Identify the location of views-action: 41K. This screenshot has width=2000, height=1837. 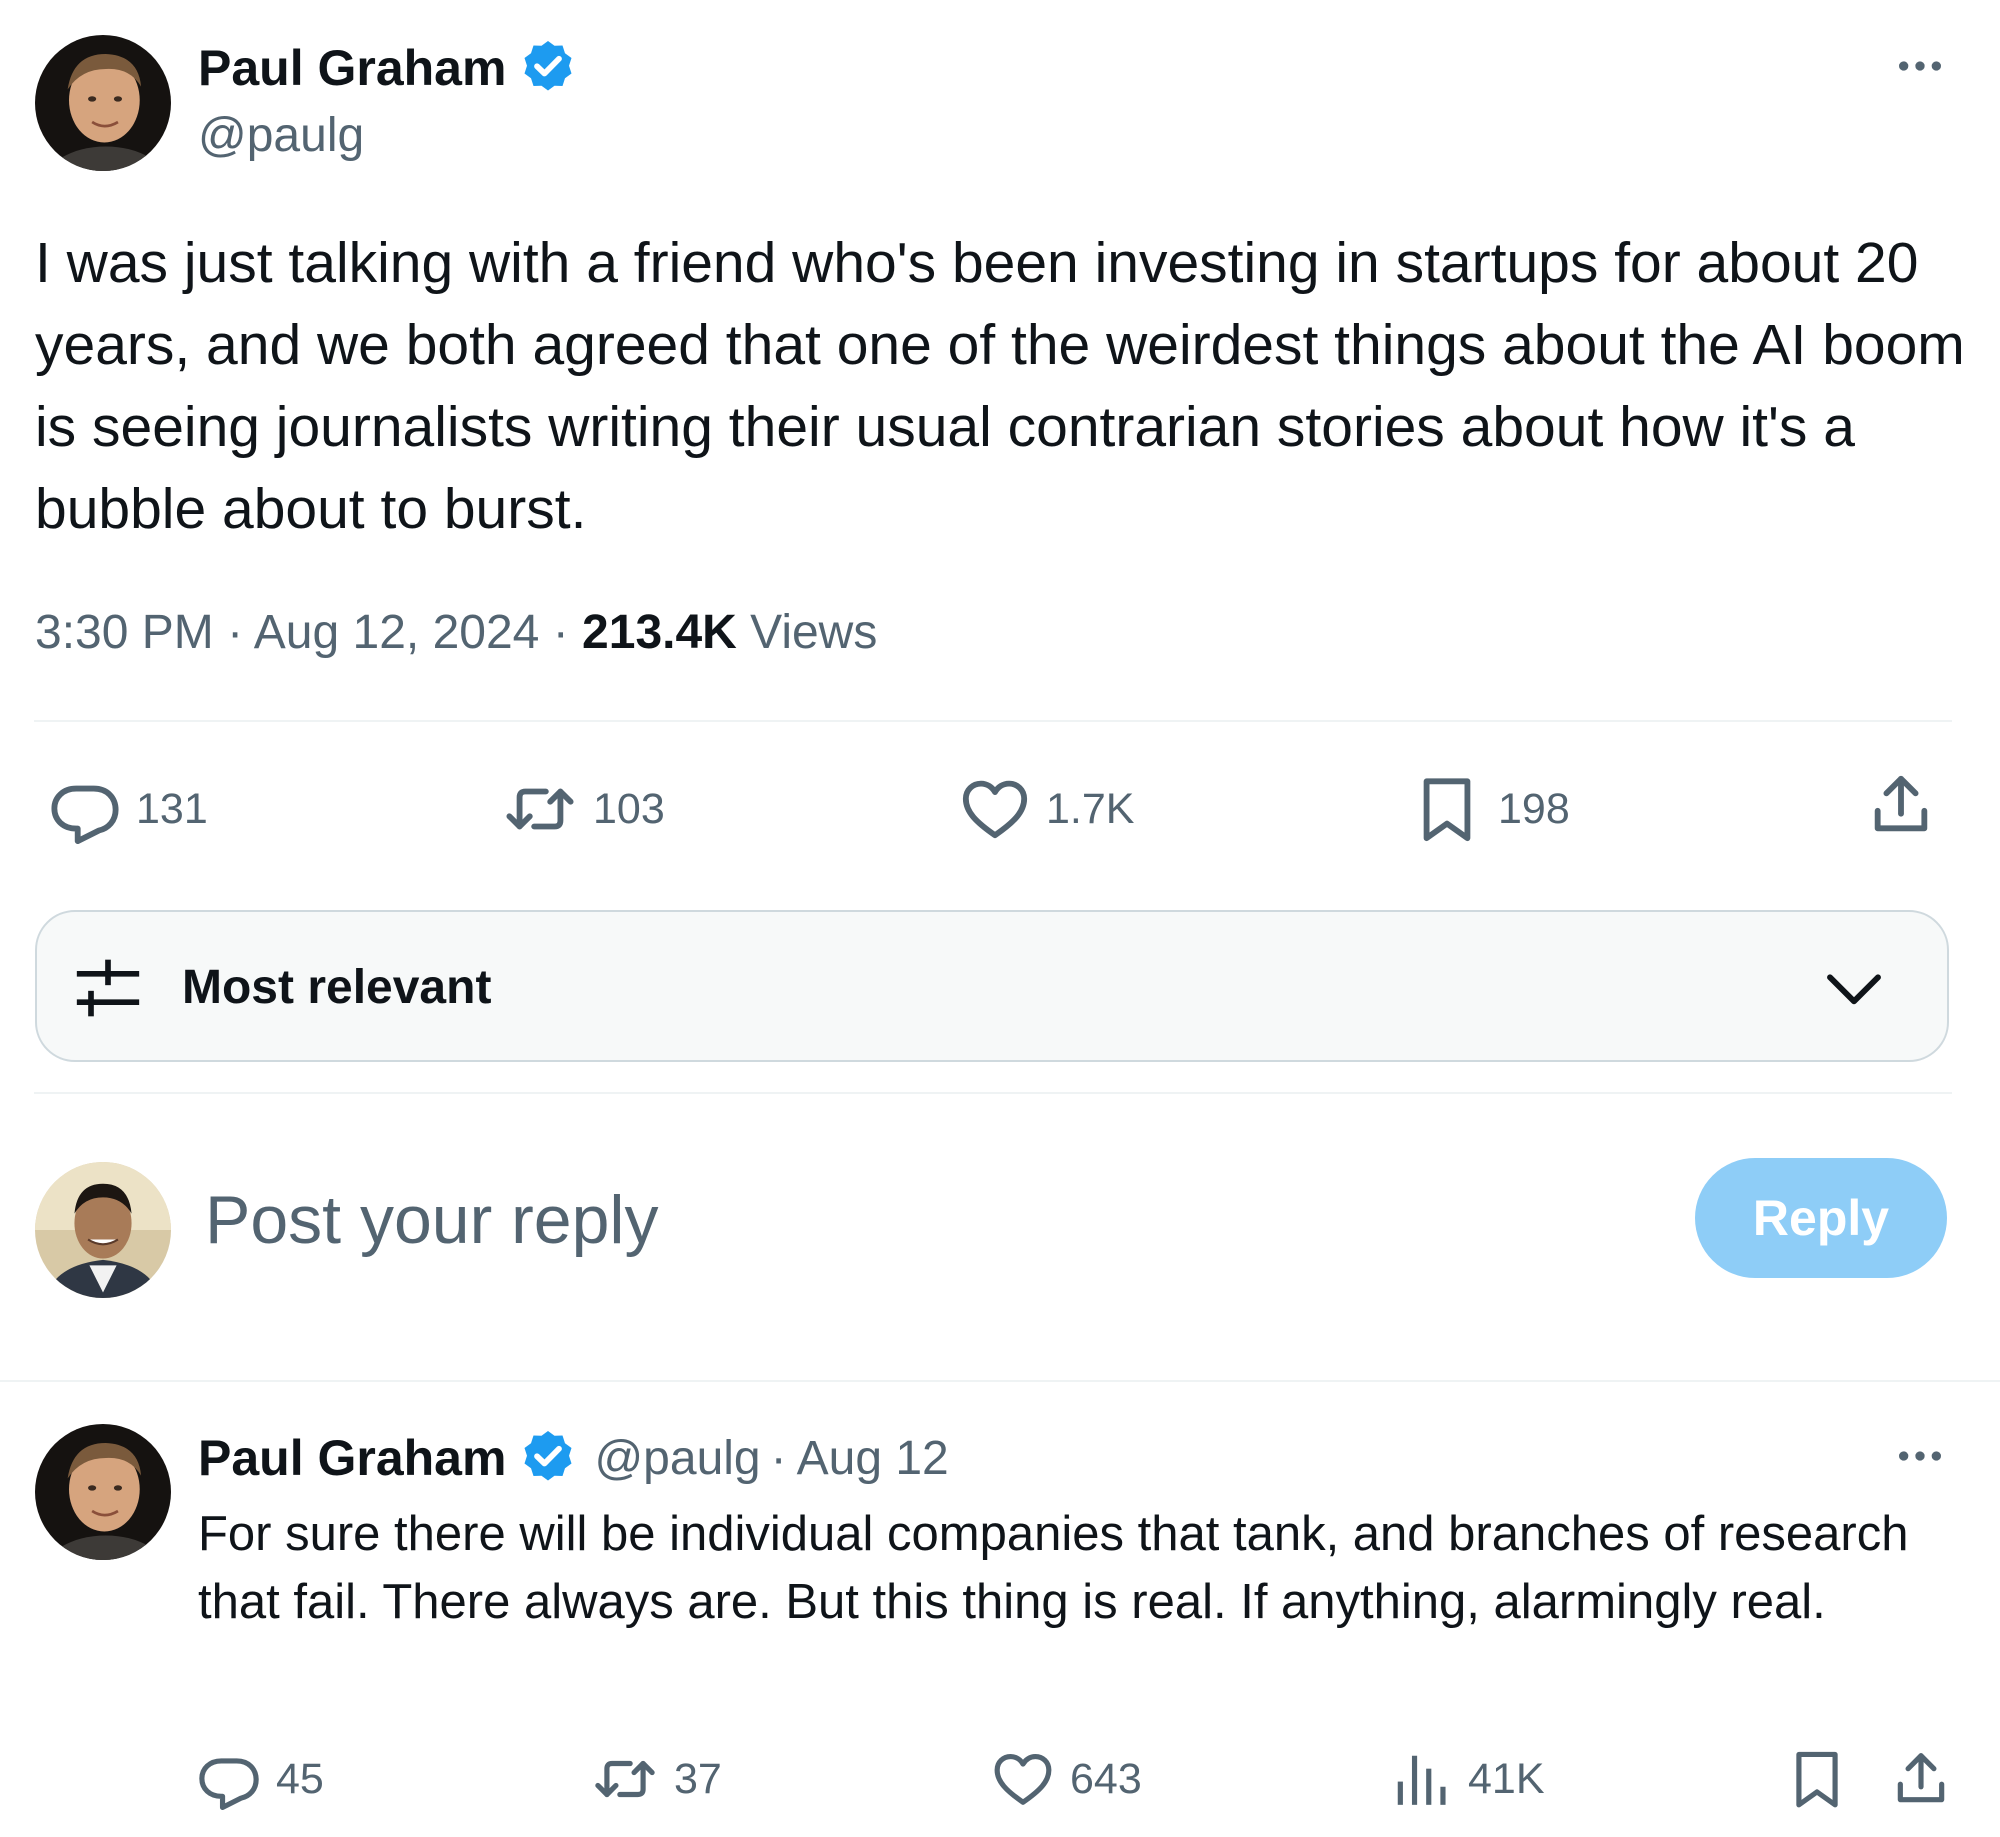
(1467, 1779).